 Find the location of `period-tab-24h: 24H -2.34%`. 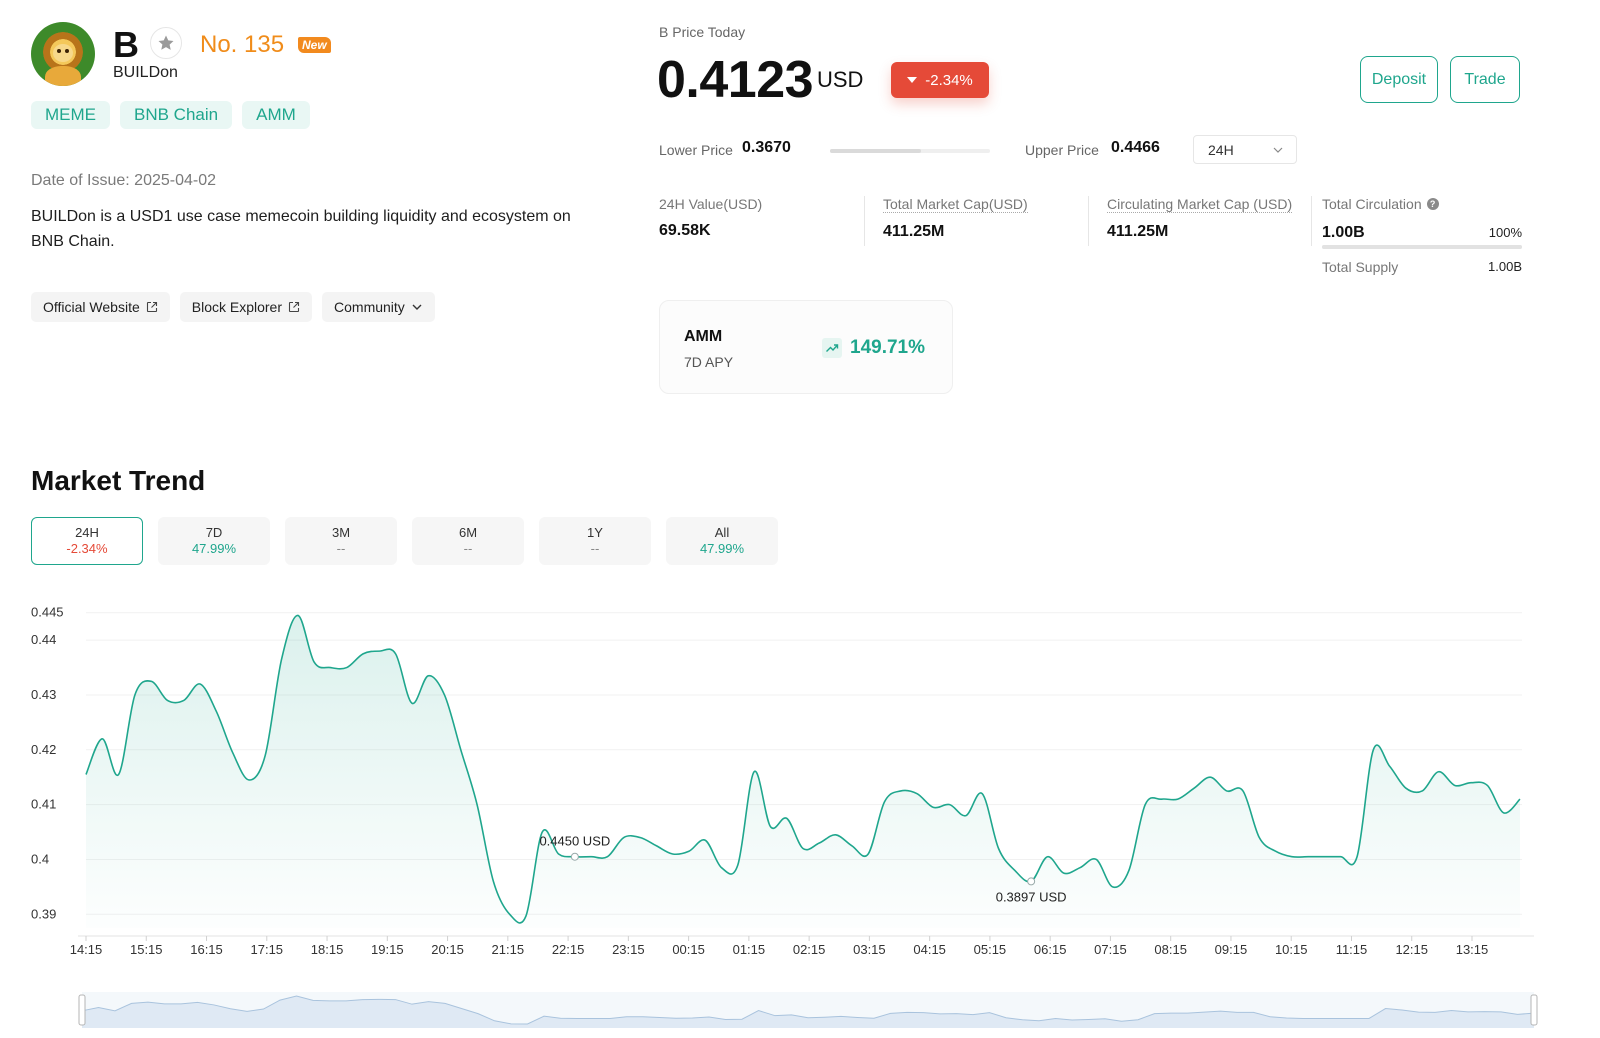

period-tab-24h: 24H -2.34% is located at coordinates (87, 541).